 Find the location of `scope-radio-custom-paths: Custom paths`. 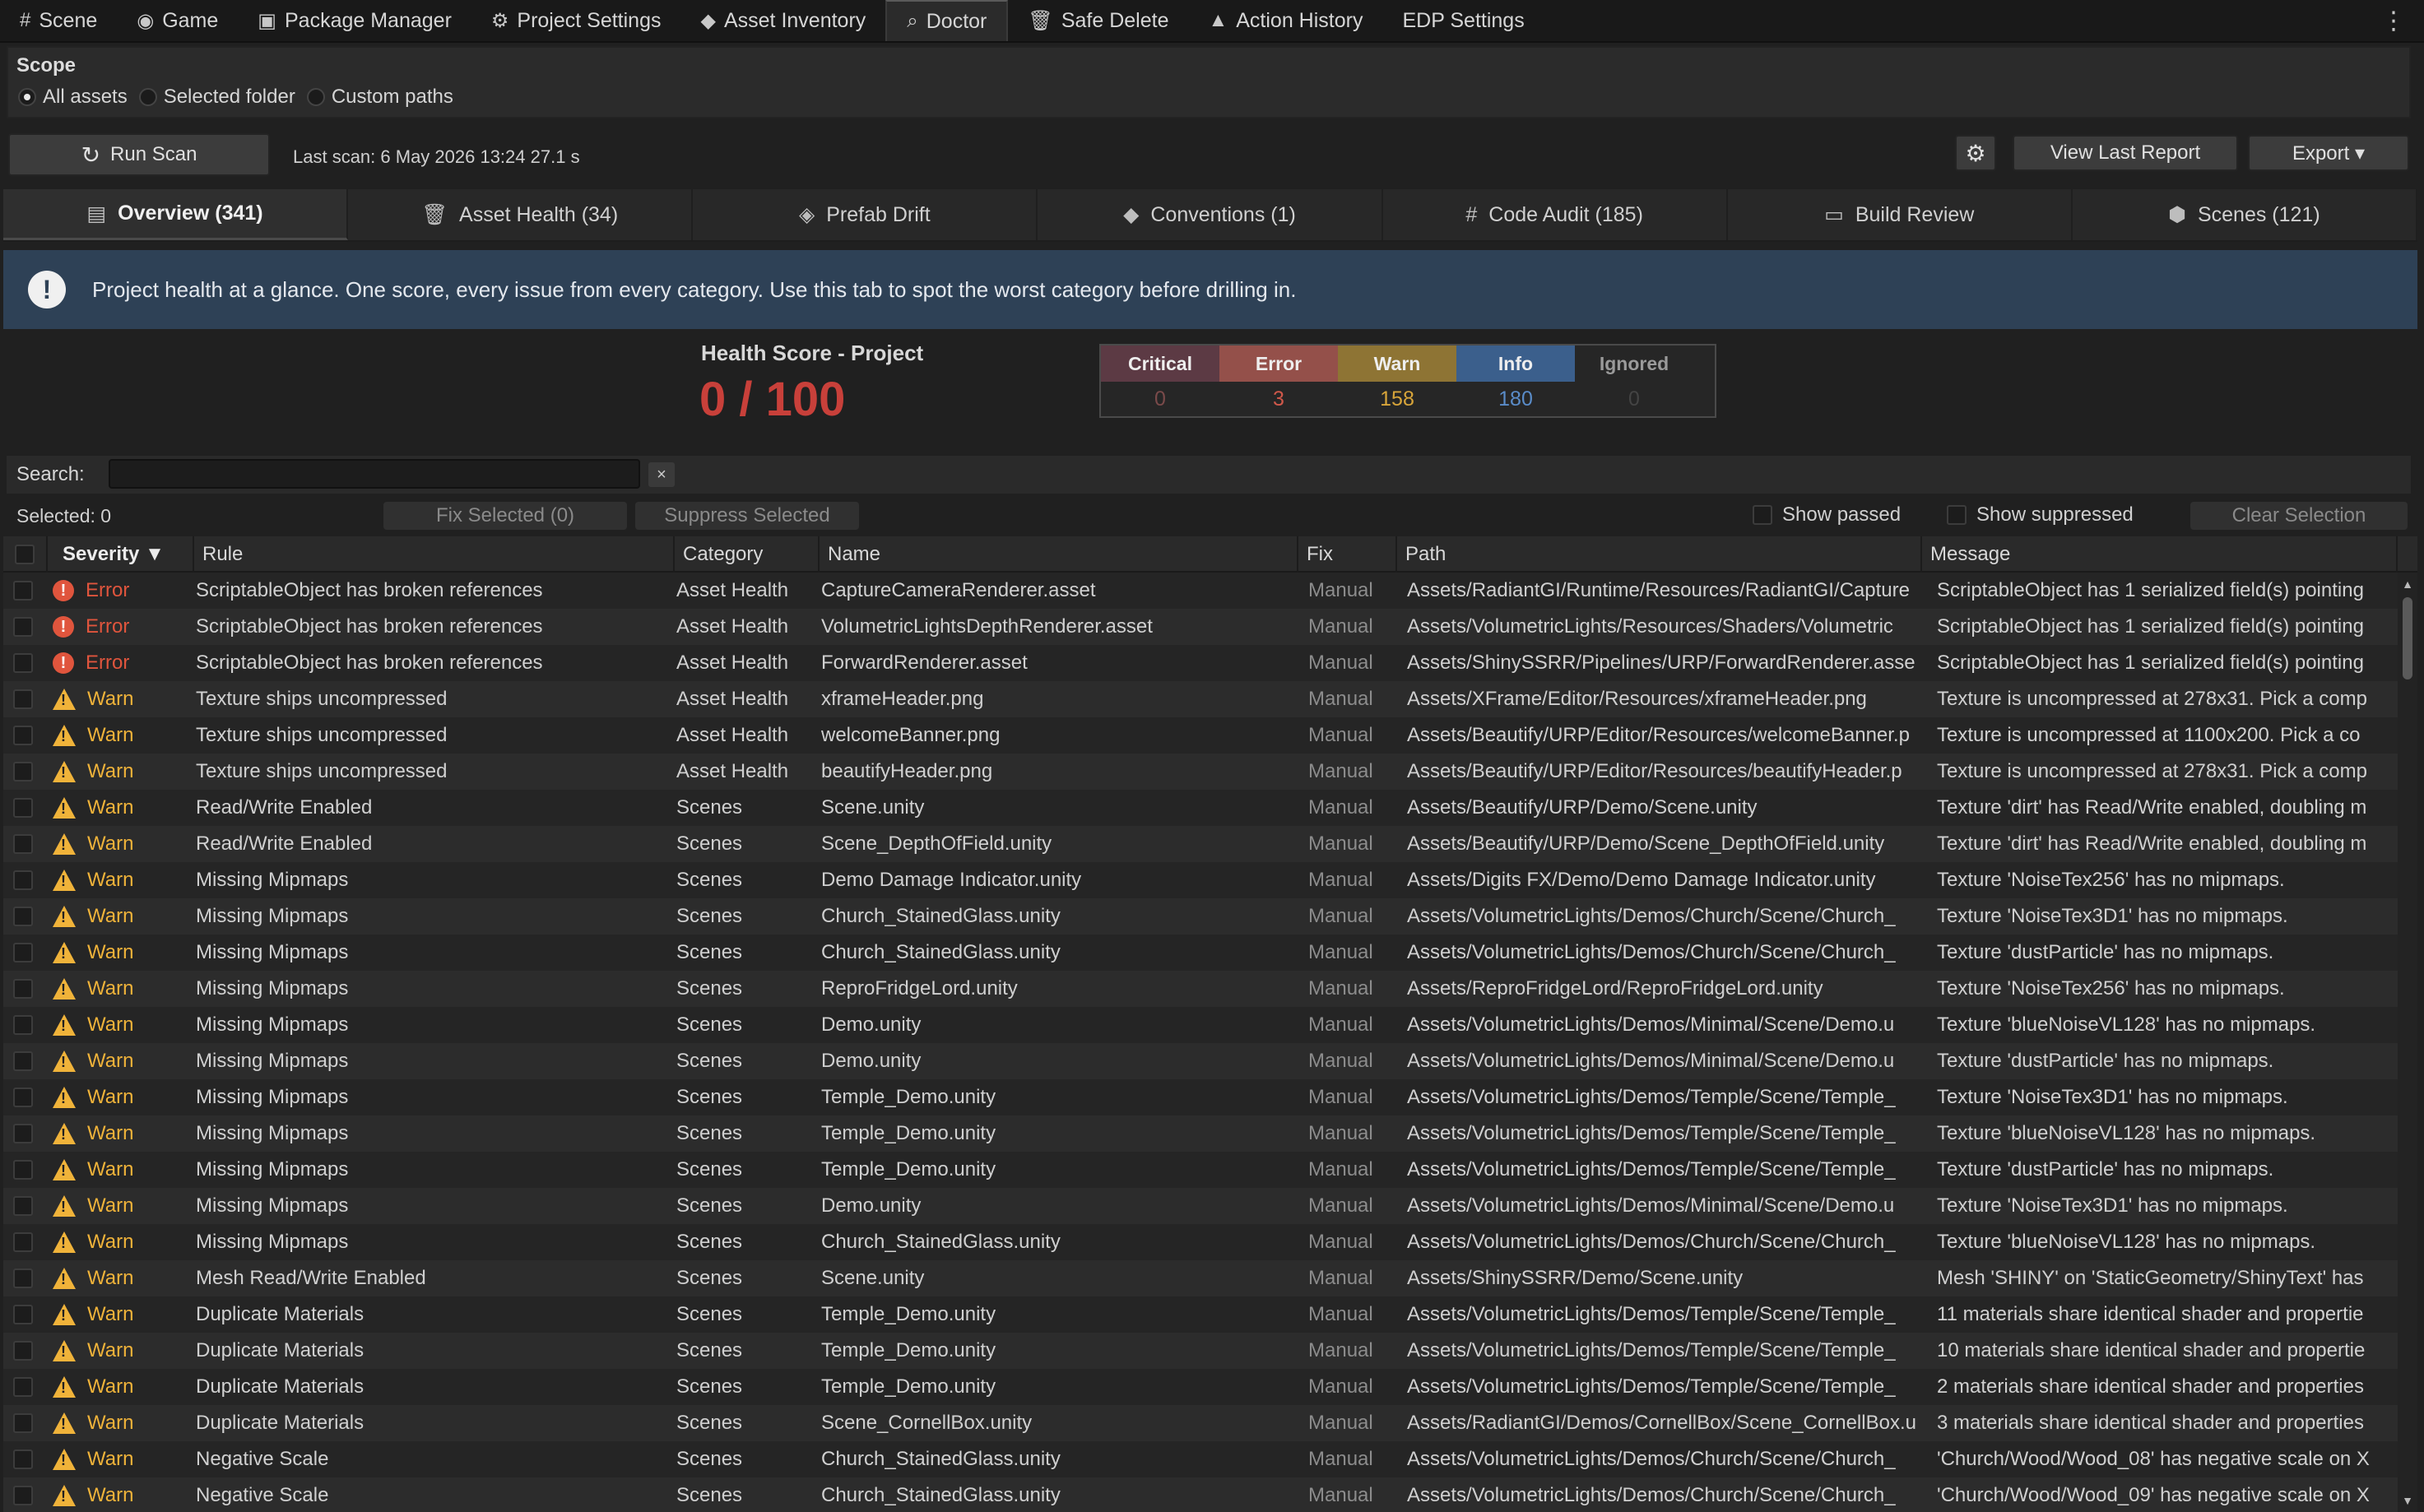

scope-radio-custom-paths: Custom paths is located at coordinates (379, 97).